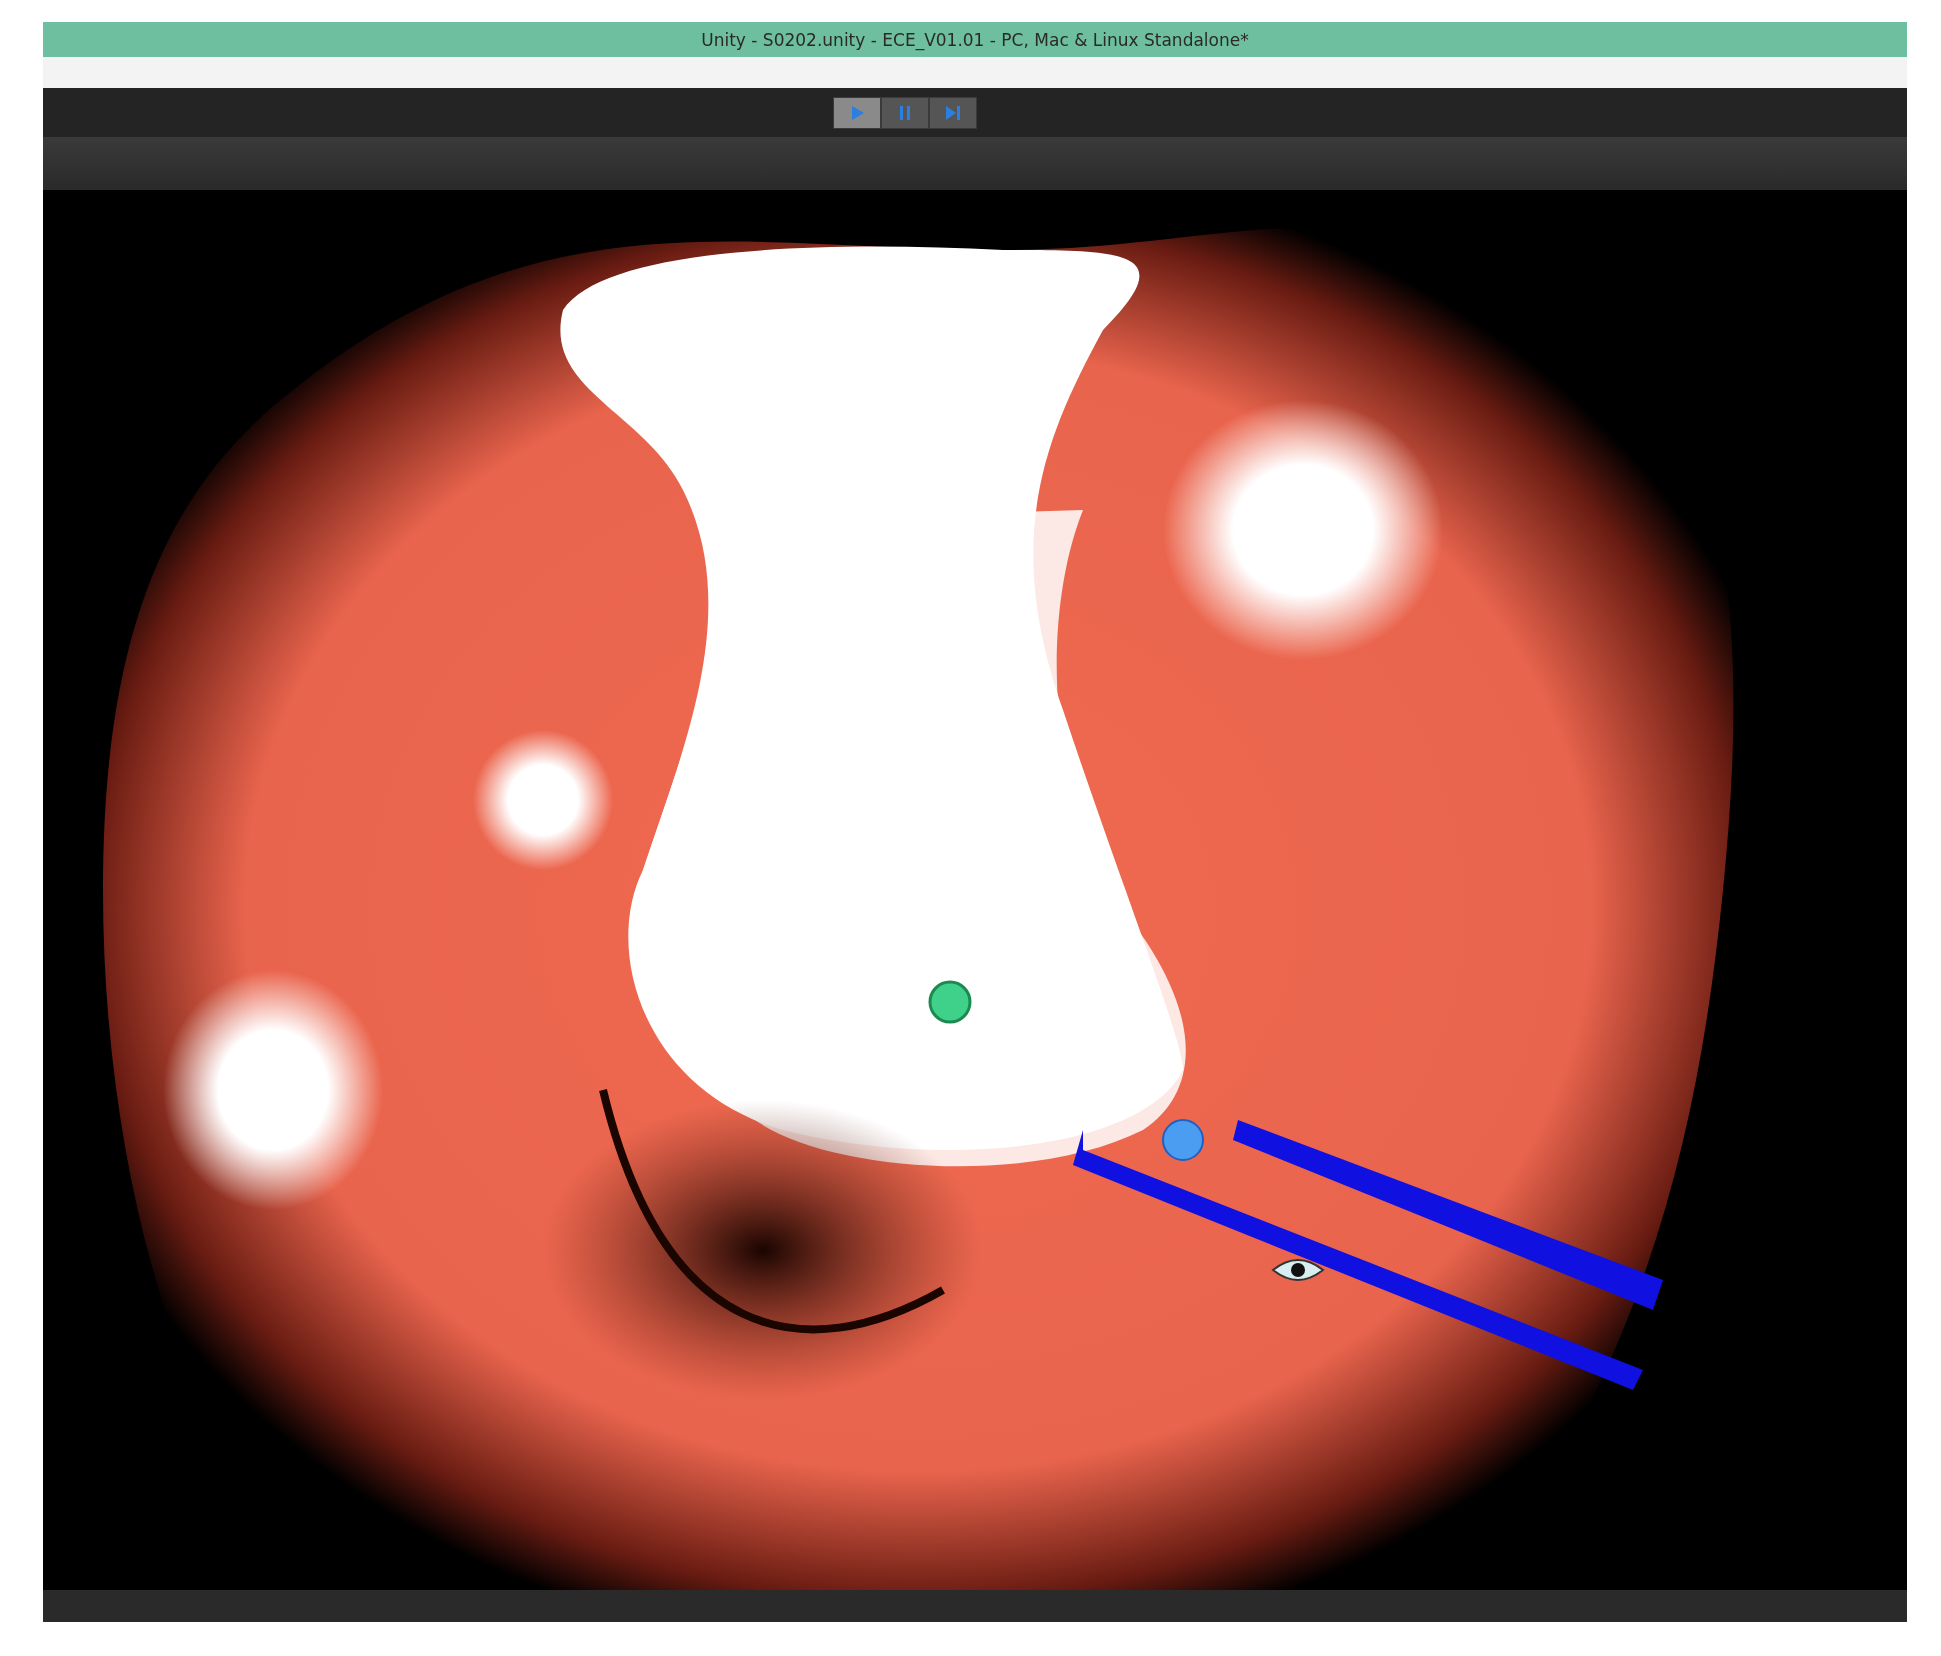 The image size is (1941, 1656). I want to click on pause-button, so click(905, 112).